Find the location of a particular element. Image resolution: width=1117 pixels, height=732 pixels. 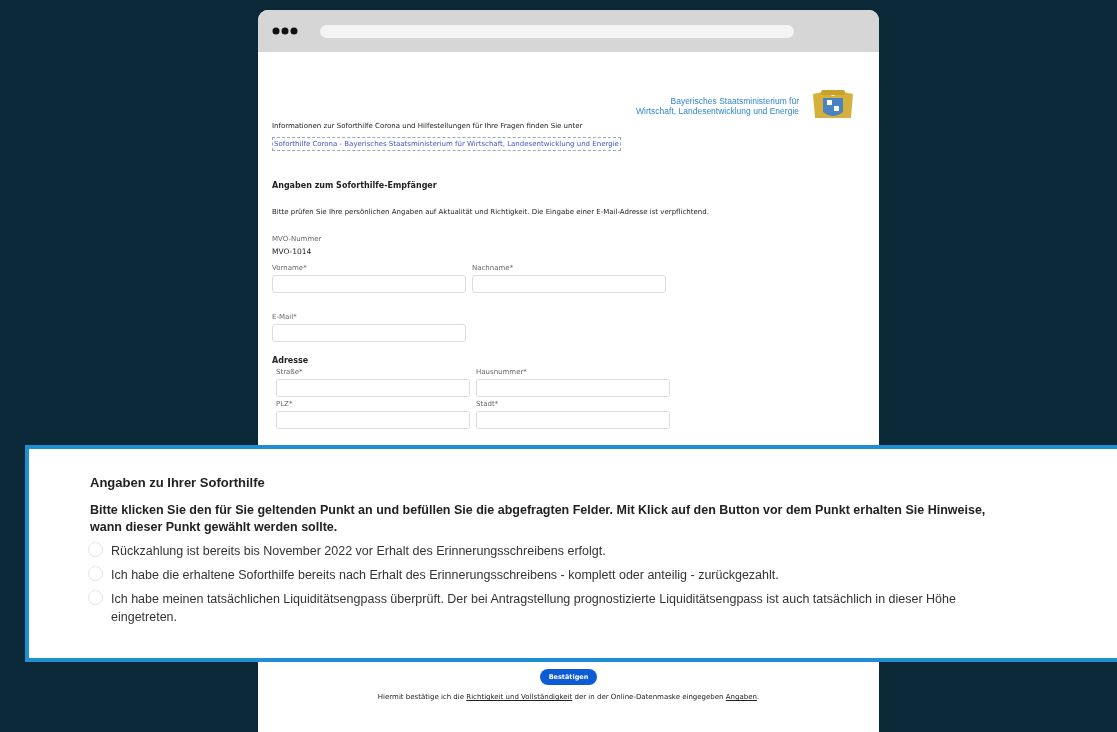

address-bar is located at coordinates (557, 31).